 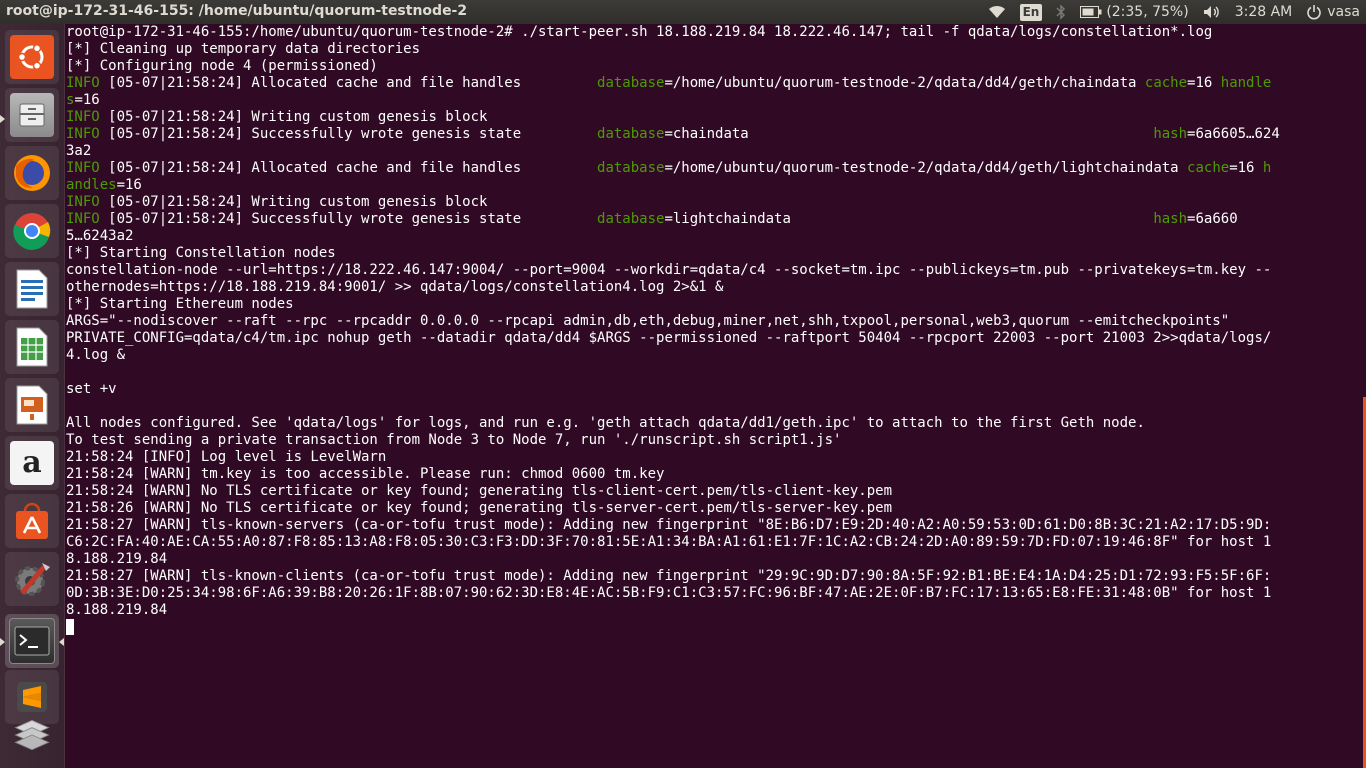 I want to click on terminal-icon, so click(x=32, y=641).